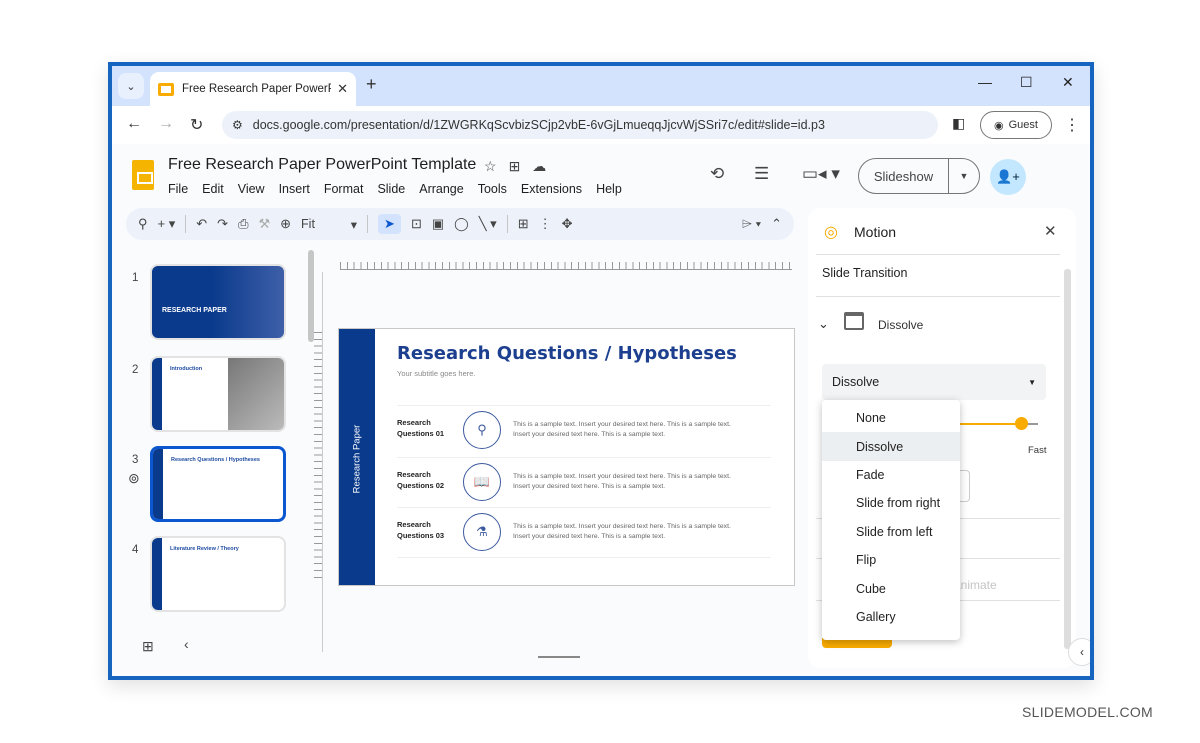  I want to click on close-icon: ✕, so click(1050, 231).